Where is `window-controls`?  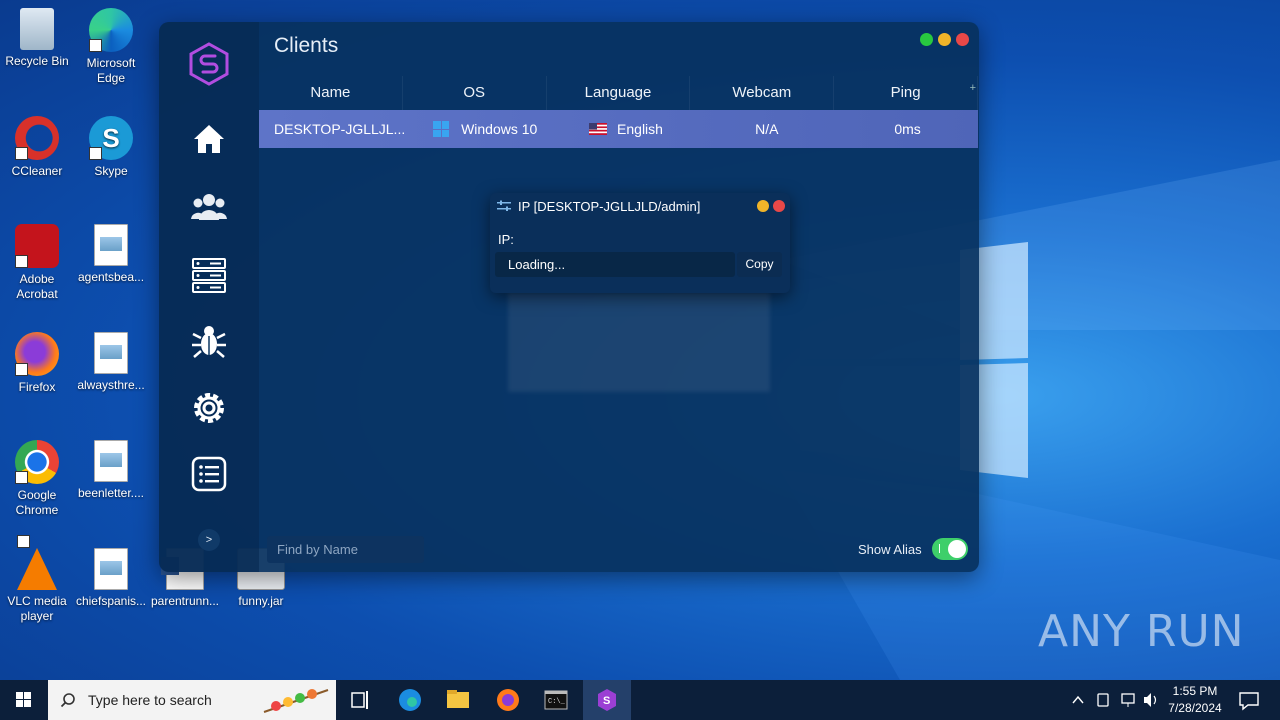 window-controls is located at coordinates (942, 42).